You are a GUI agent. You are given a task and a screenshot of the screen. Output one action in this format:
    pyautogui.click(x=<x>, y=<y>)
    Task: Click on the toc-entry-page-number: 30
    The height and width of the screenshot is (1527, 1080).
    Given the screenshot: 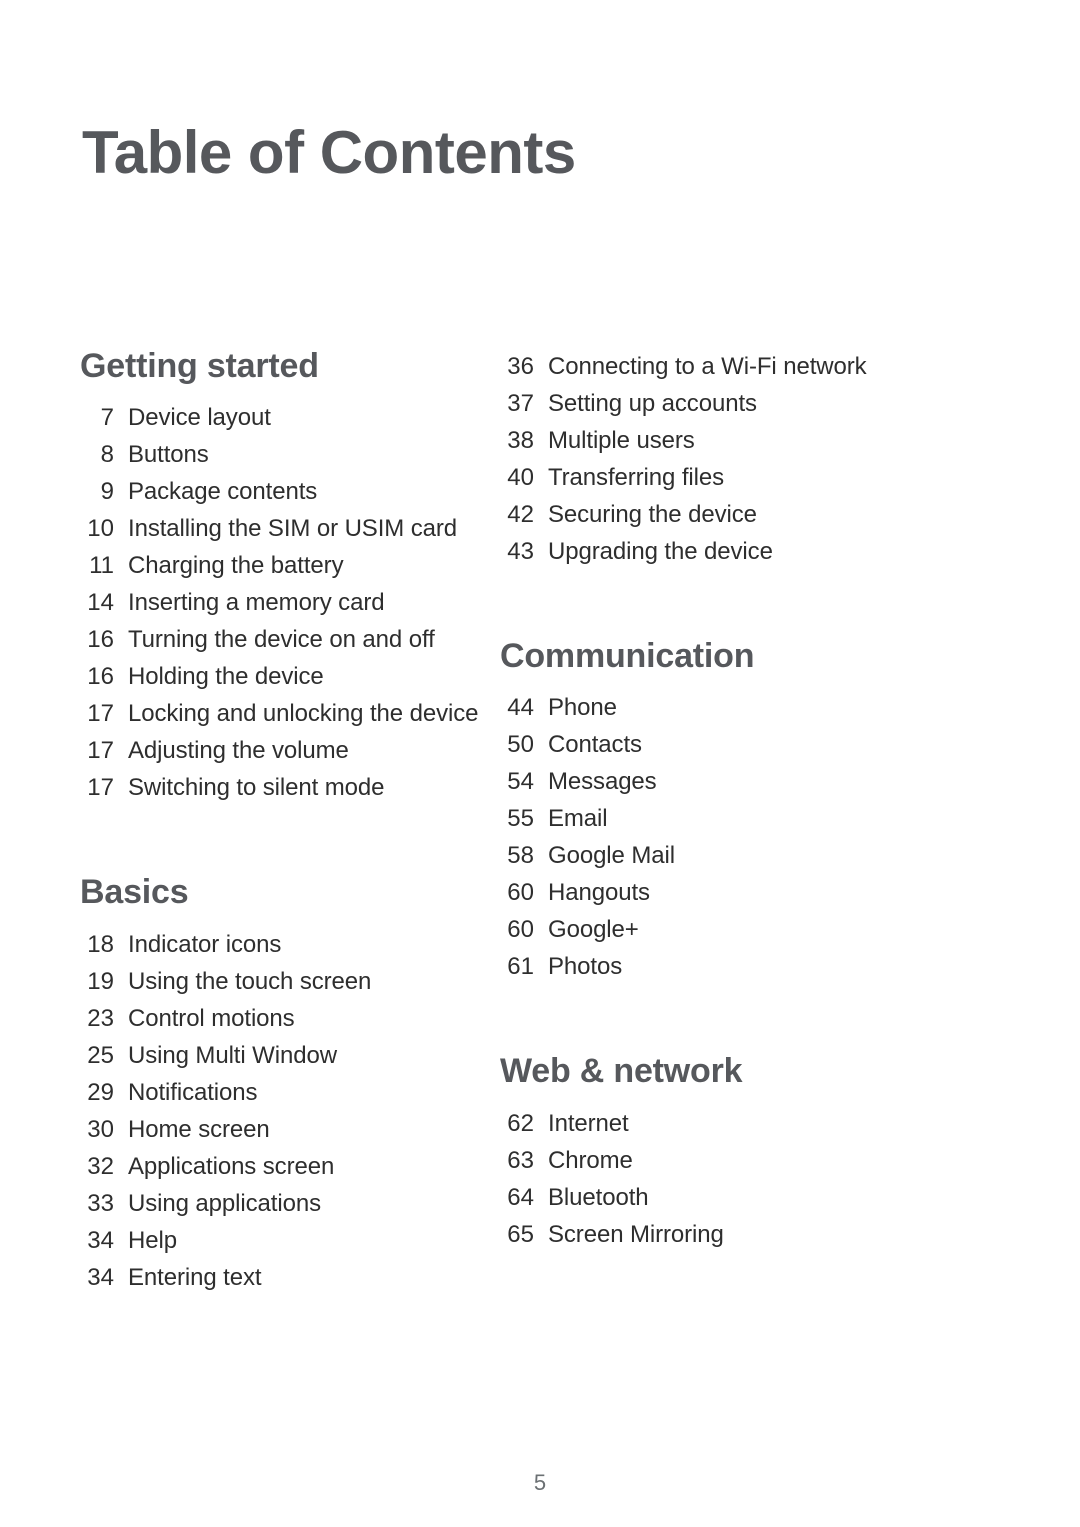 What is the action you would take?
    pyautogui.click(x=100, y=1129)
    